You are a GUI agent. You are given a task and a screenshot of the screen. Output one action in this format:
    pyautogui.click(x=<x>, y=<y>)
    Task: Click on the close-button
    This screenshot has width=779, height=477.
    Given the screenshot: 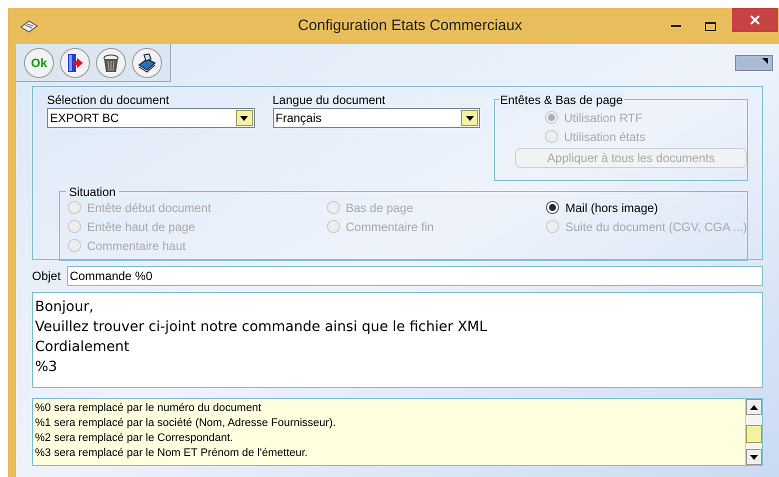 What is the action you would take?
    pyautogui.click(x=755, y=20)
    